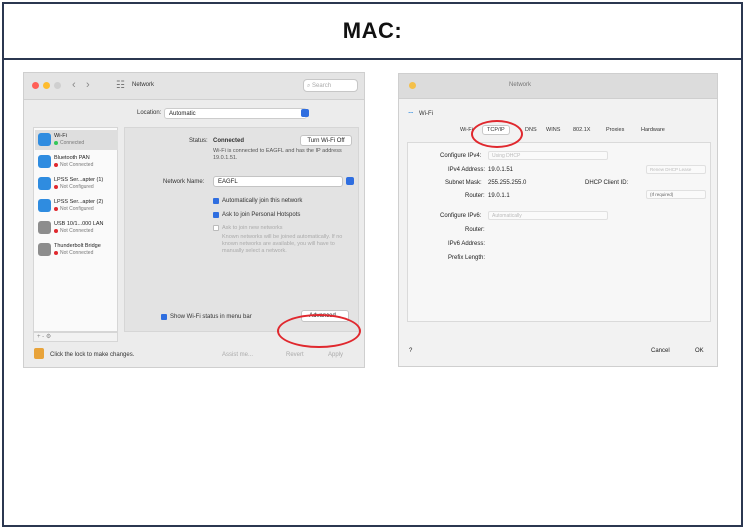 Image resolution: width=749 pixels, height=531 pixels. What do you see at coordinates (46, 85) in the screenshot?
I see `minimize-window-button` at bounding box center [46, 85].